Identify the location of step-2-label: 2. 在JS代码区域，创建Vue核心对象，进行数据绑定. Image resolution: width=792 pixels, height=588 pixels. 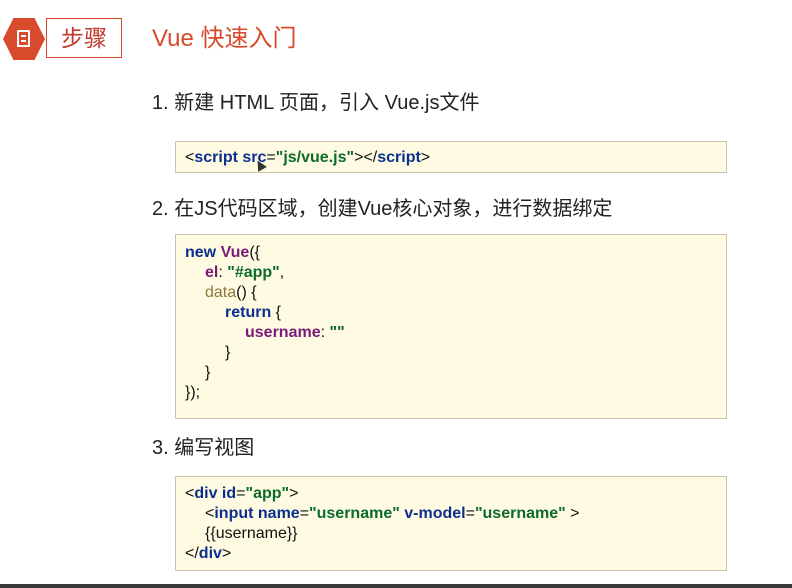
(382, 209).